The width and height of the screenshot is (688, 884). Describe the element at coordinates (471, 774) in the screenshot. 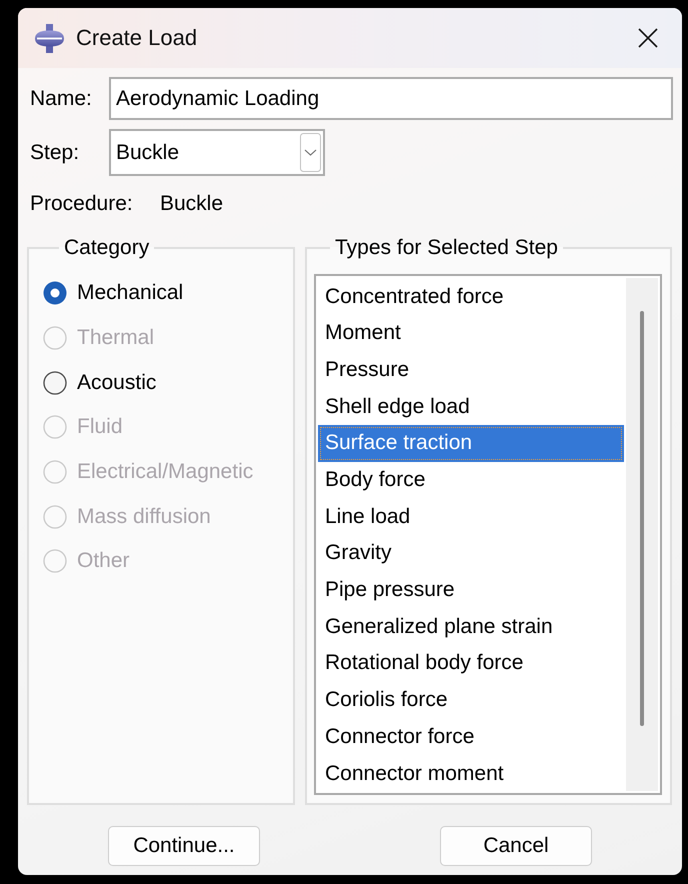

I see `list-item: Connector moment` at that location.